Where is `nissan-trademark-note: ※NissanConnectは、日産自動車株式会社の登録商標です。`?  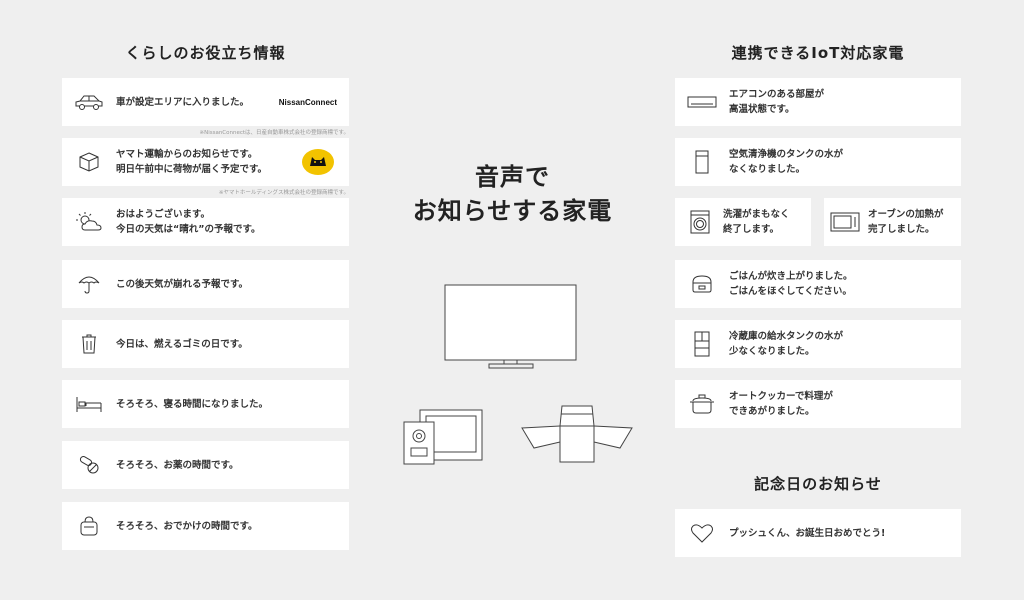
nissan-trademark-note: ※NissanConnectは、日産自動車株式会社の登録商標です。 is located at coordinates (274, 133).